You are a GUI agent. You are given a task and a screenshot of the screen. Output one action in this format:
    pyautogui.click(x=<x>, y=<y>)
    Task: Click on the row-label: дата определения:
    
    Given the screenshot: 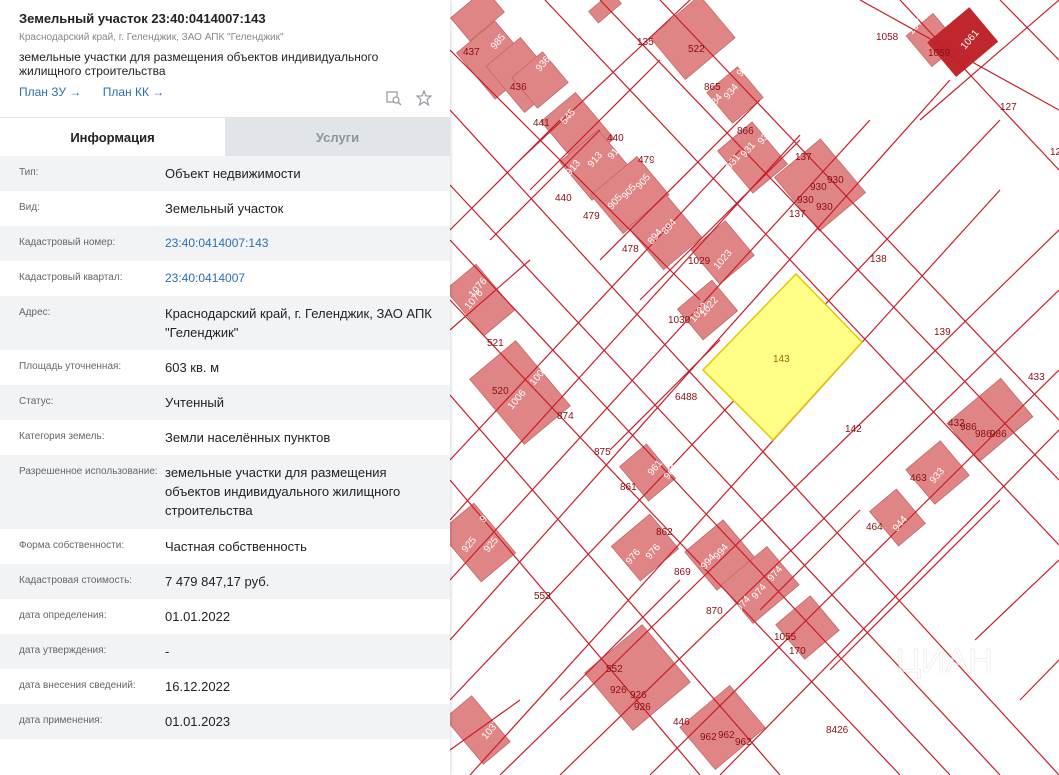 What is the action you would take?
    pyautogui.click(x=63, y=615)
    